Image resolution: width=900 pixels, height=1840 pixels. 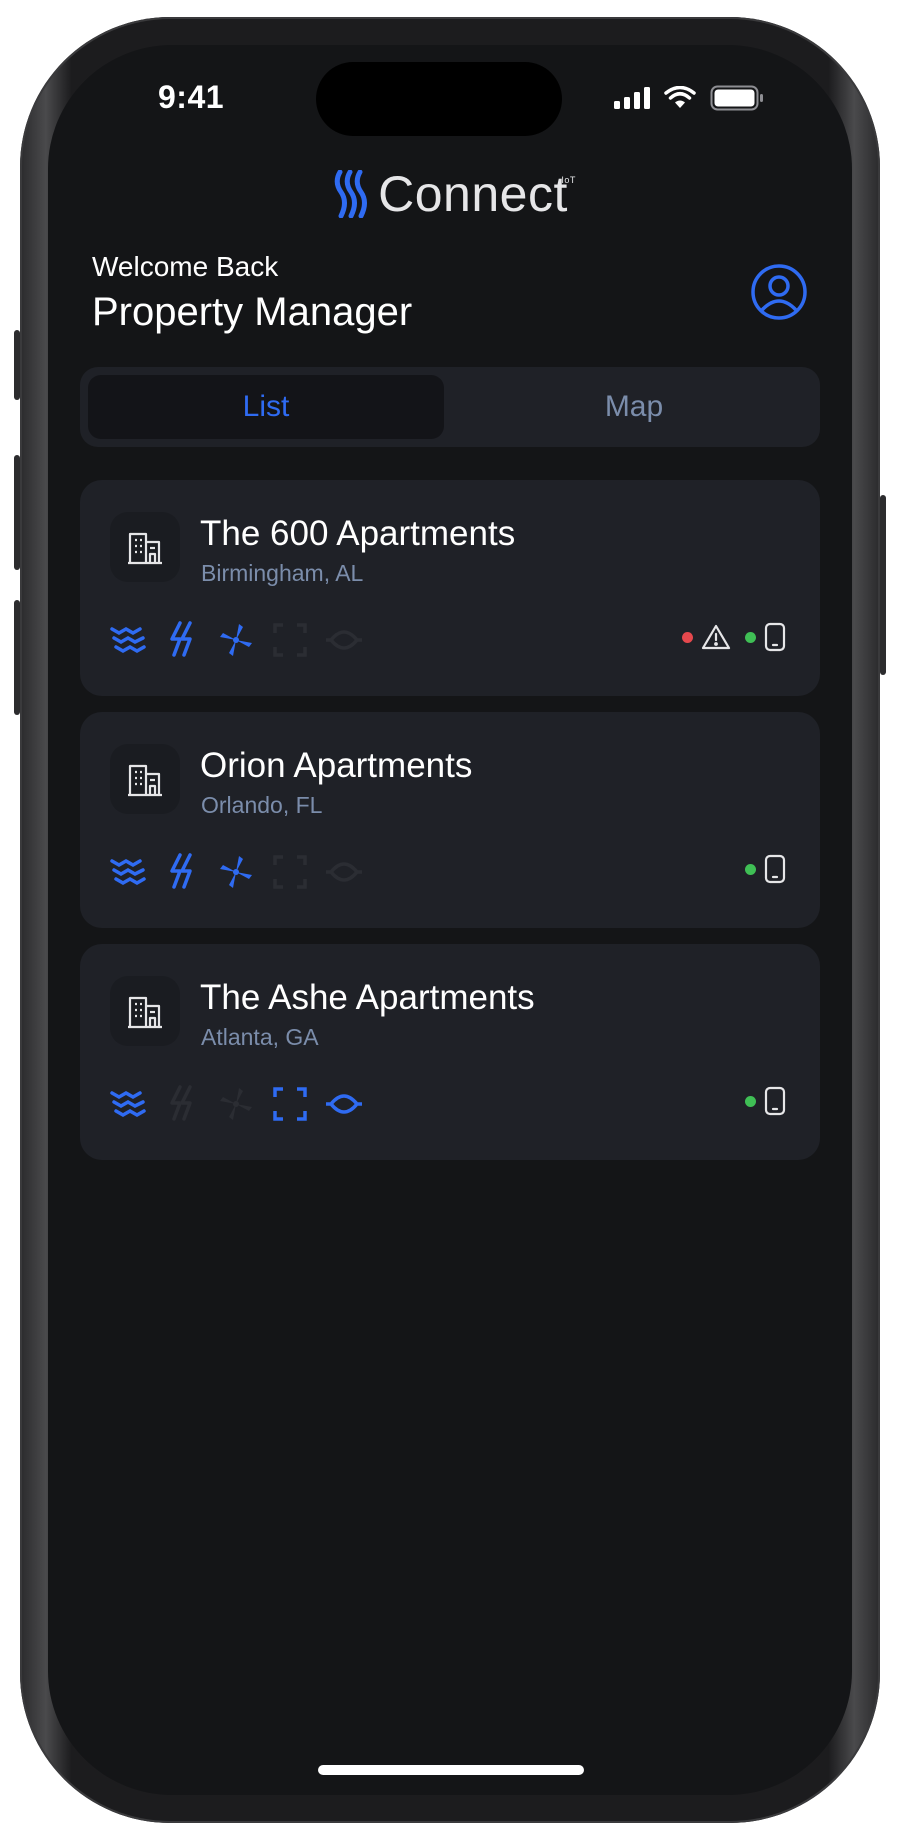 What do you see at coordinates (17, 657) in the screenshot?
I see `volume-down-button` at bounding box center [17, 657].